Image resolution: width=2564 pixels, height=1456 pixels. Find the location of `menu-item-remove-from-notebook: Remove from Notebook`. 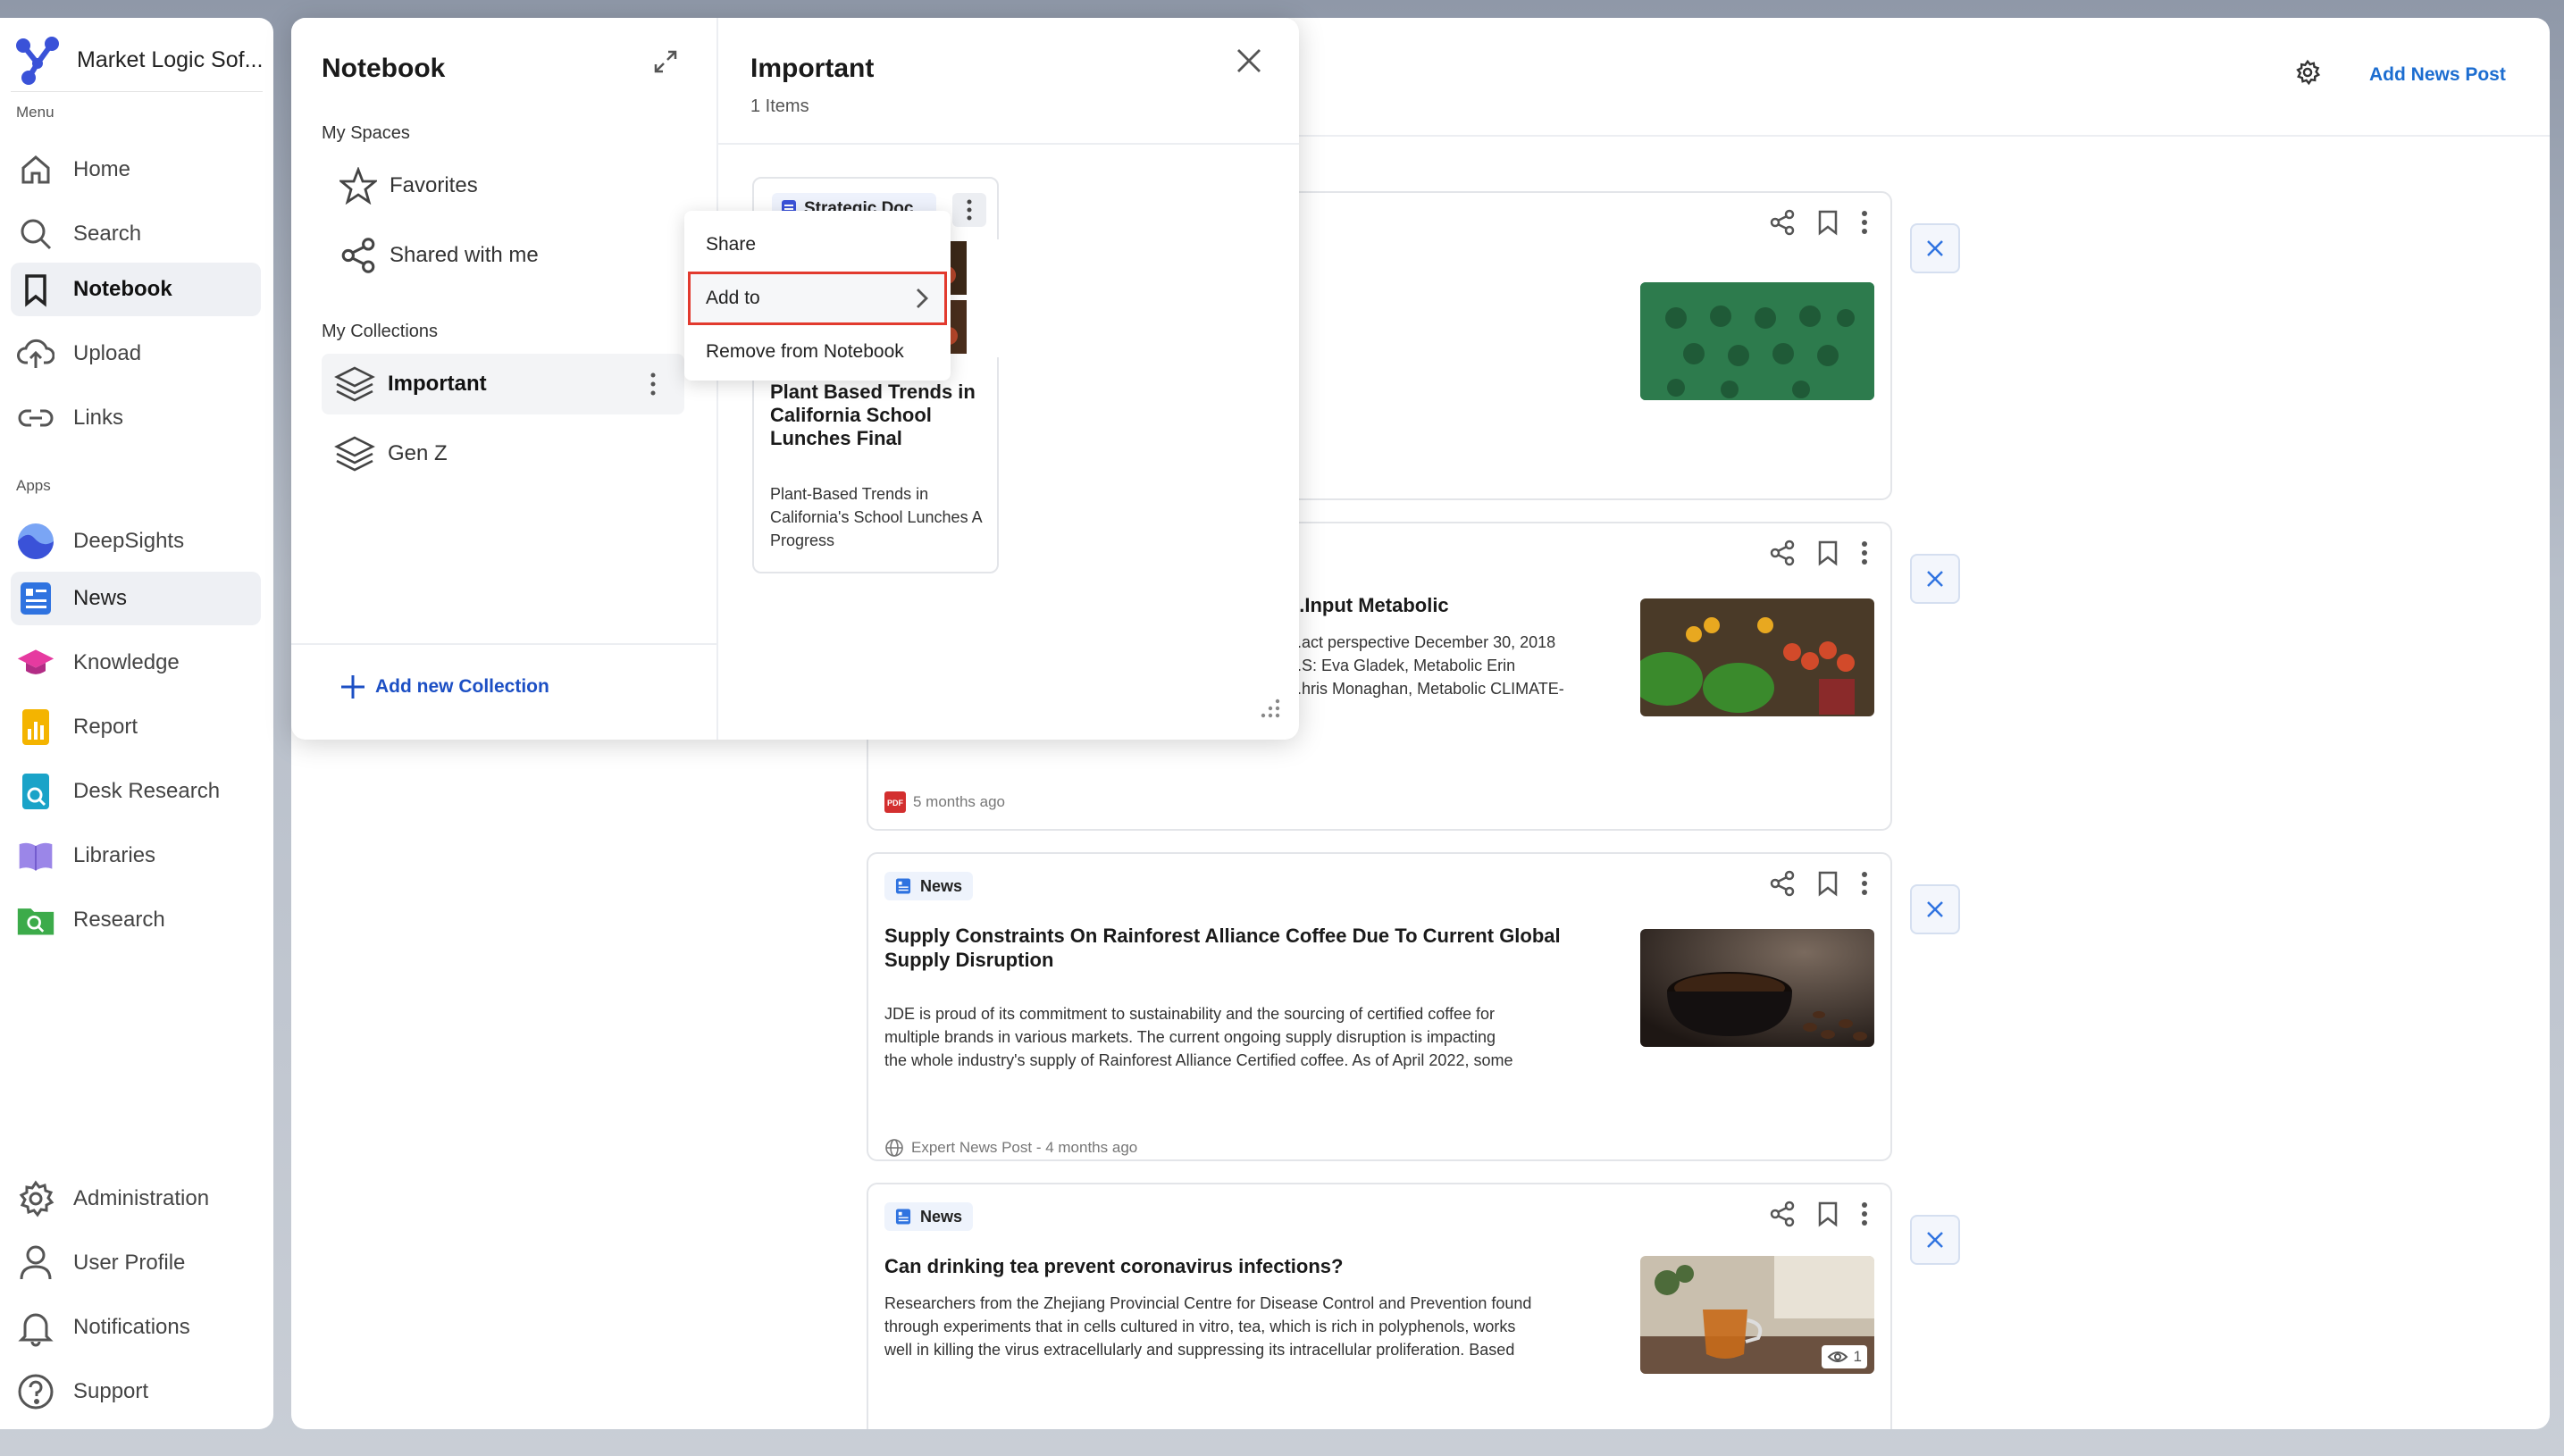

menu-item-remove-from-notebook: Remove from Notebook is located at coordinates (817, 352).